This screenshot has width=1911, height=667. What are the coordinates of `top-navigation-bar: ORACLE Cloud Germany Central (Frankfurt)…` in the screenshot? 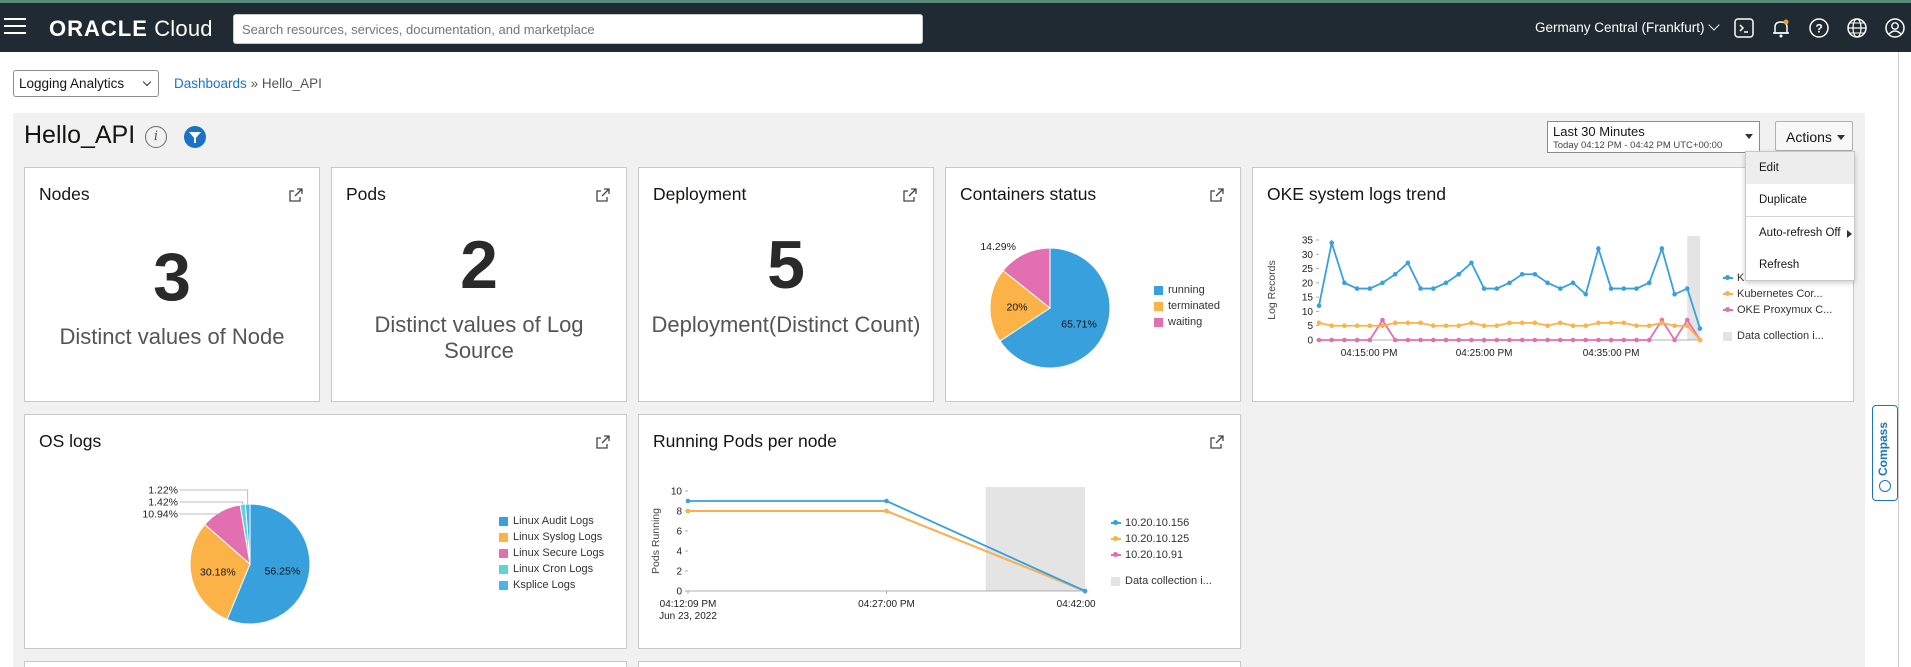 It's located at (955, 26).